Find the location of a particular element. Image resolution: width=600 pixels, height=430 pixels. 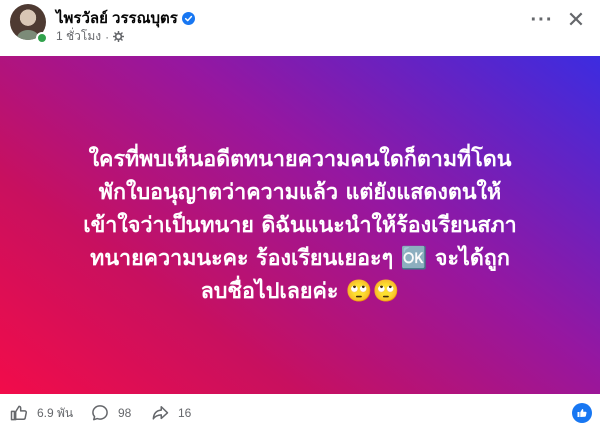

thumbs-up-filled-icon is located at coordinates (582, 413).